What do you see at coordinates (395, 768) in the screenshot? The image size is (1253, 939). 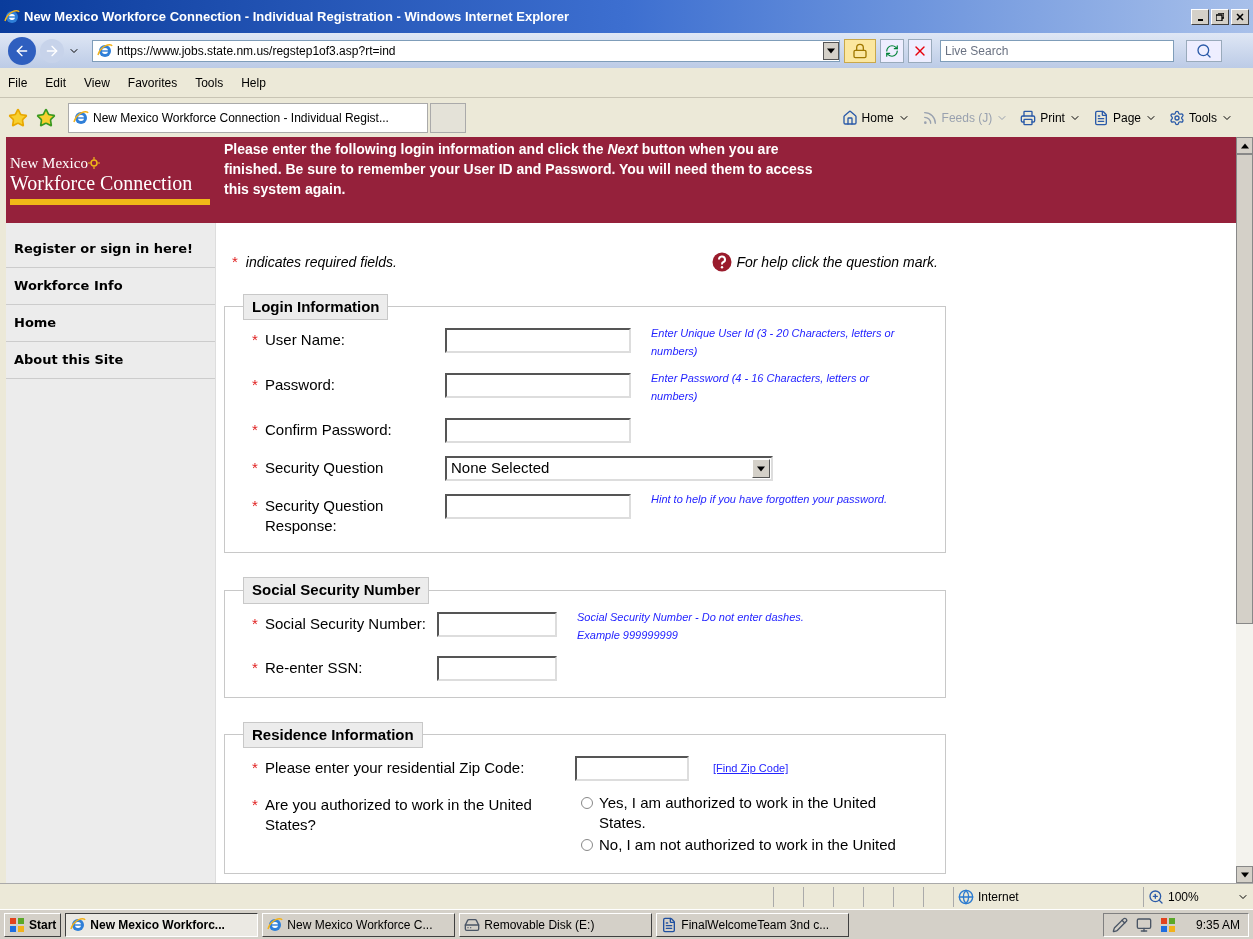 I see `field-label: Please enter your residential Zip Code:` at bounding box center [395, 768].